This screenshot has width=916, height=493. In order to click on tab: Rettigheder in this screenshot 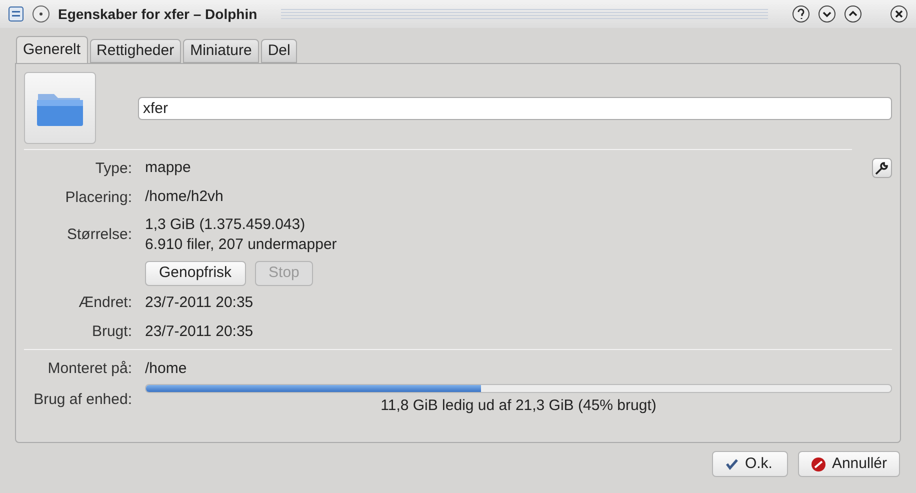, I will do `click(136, 51)`.